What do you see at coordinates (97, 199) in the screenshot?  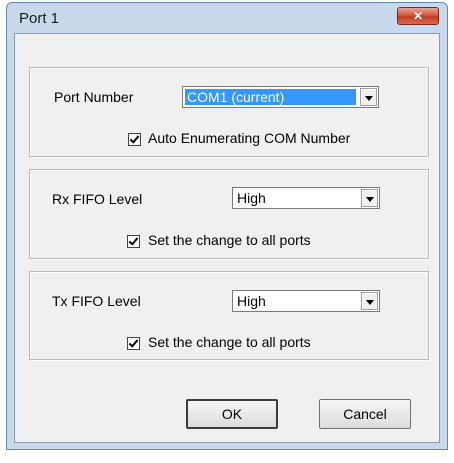 I see `rx-fifo-label: Rx FIFO Level` at bounding box center [97, 199].